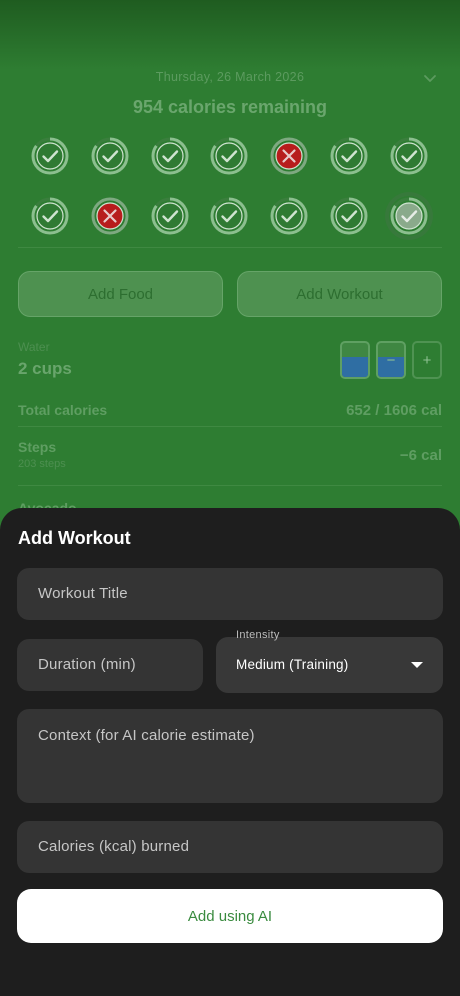 The width and height of the screenshot is (460, 996). What do you see at coordinates (417, 665) in the screenshot?
I see `dropdown-caret-icon` at bounding box center [417, 665].